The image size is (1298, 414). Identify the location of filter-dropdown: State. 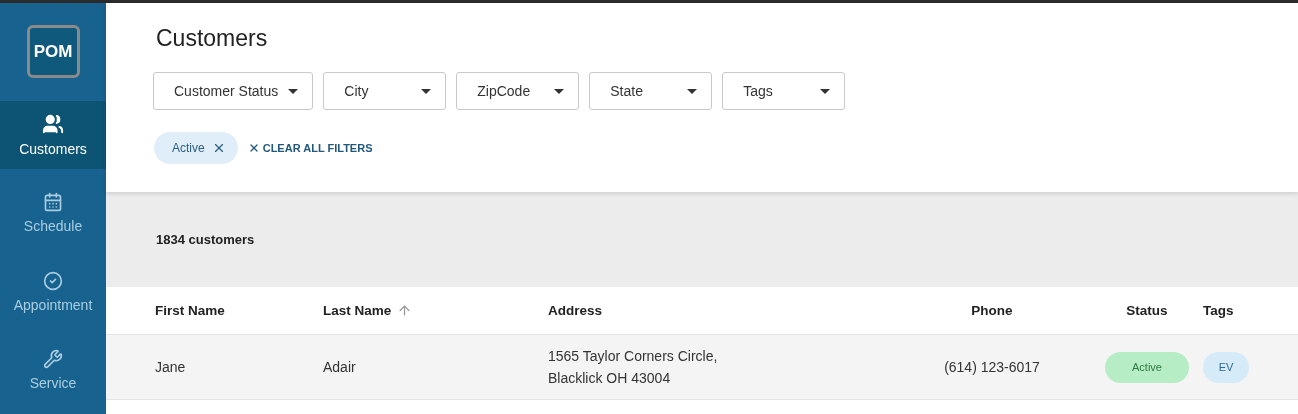
(651, 91).